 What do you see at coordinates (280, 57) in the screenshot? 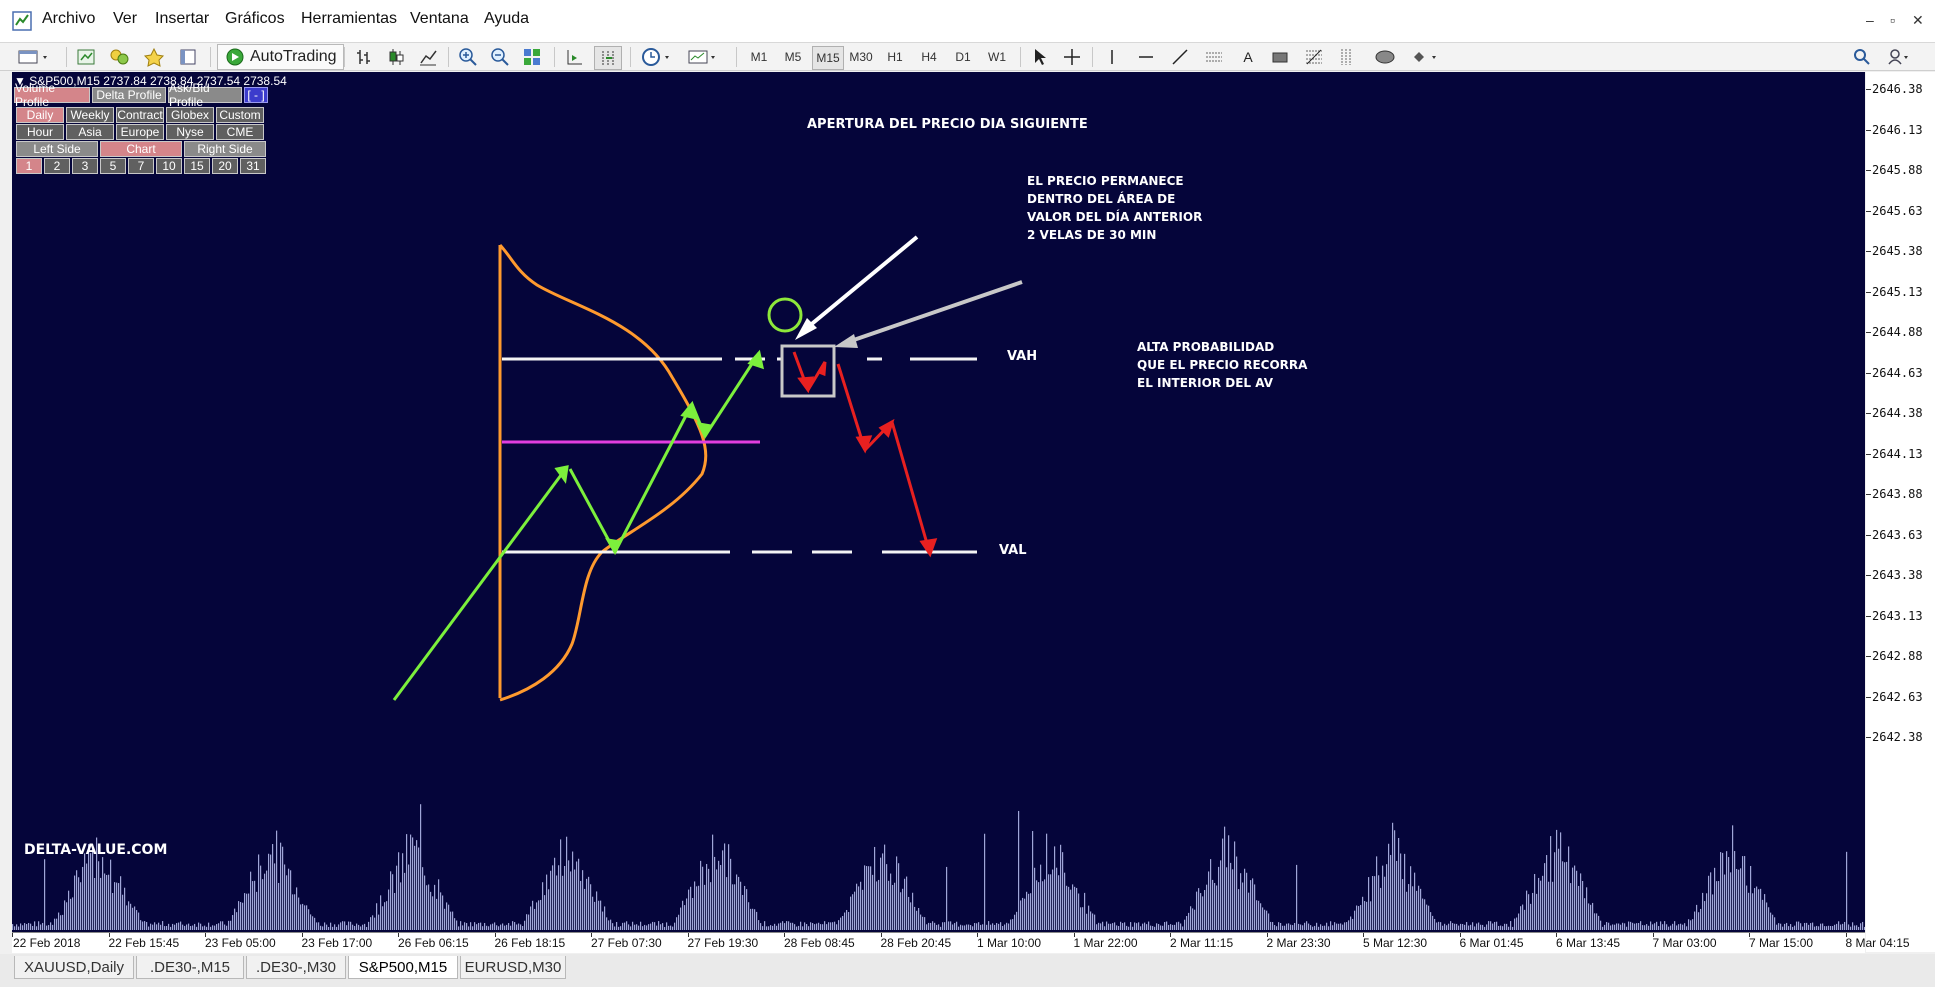
I see `autotrading-button: AutoTrading` at bounding box center [280, 57].